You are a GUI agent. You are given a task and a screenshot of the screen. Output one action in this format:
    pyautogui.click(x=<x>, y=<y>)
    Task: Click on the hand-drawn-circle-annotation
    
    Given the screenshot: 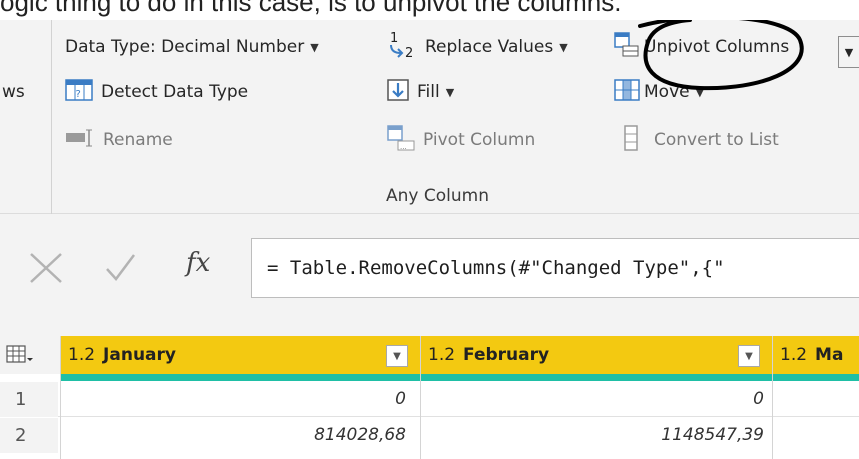 What is the action you would take?
    pyautogui.click(x=721, y=55)
    